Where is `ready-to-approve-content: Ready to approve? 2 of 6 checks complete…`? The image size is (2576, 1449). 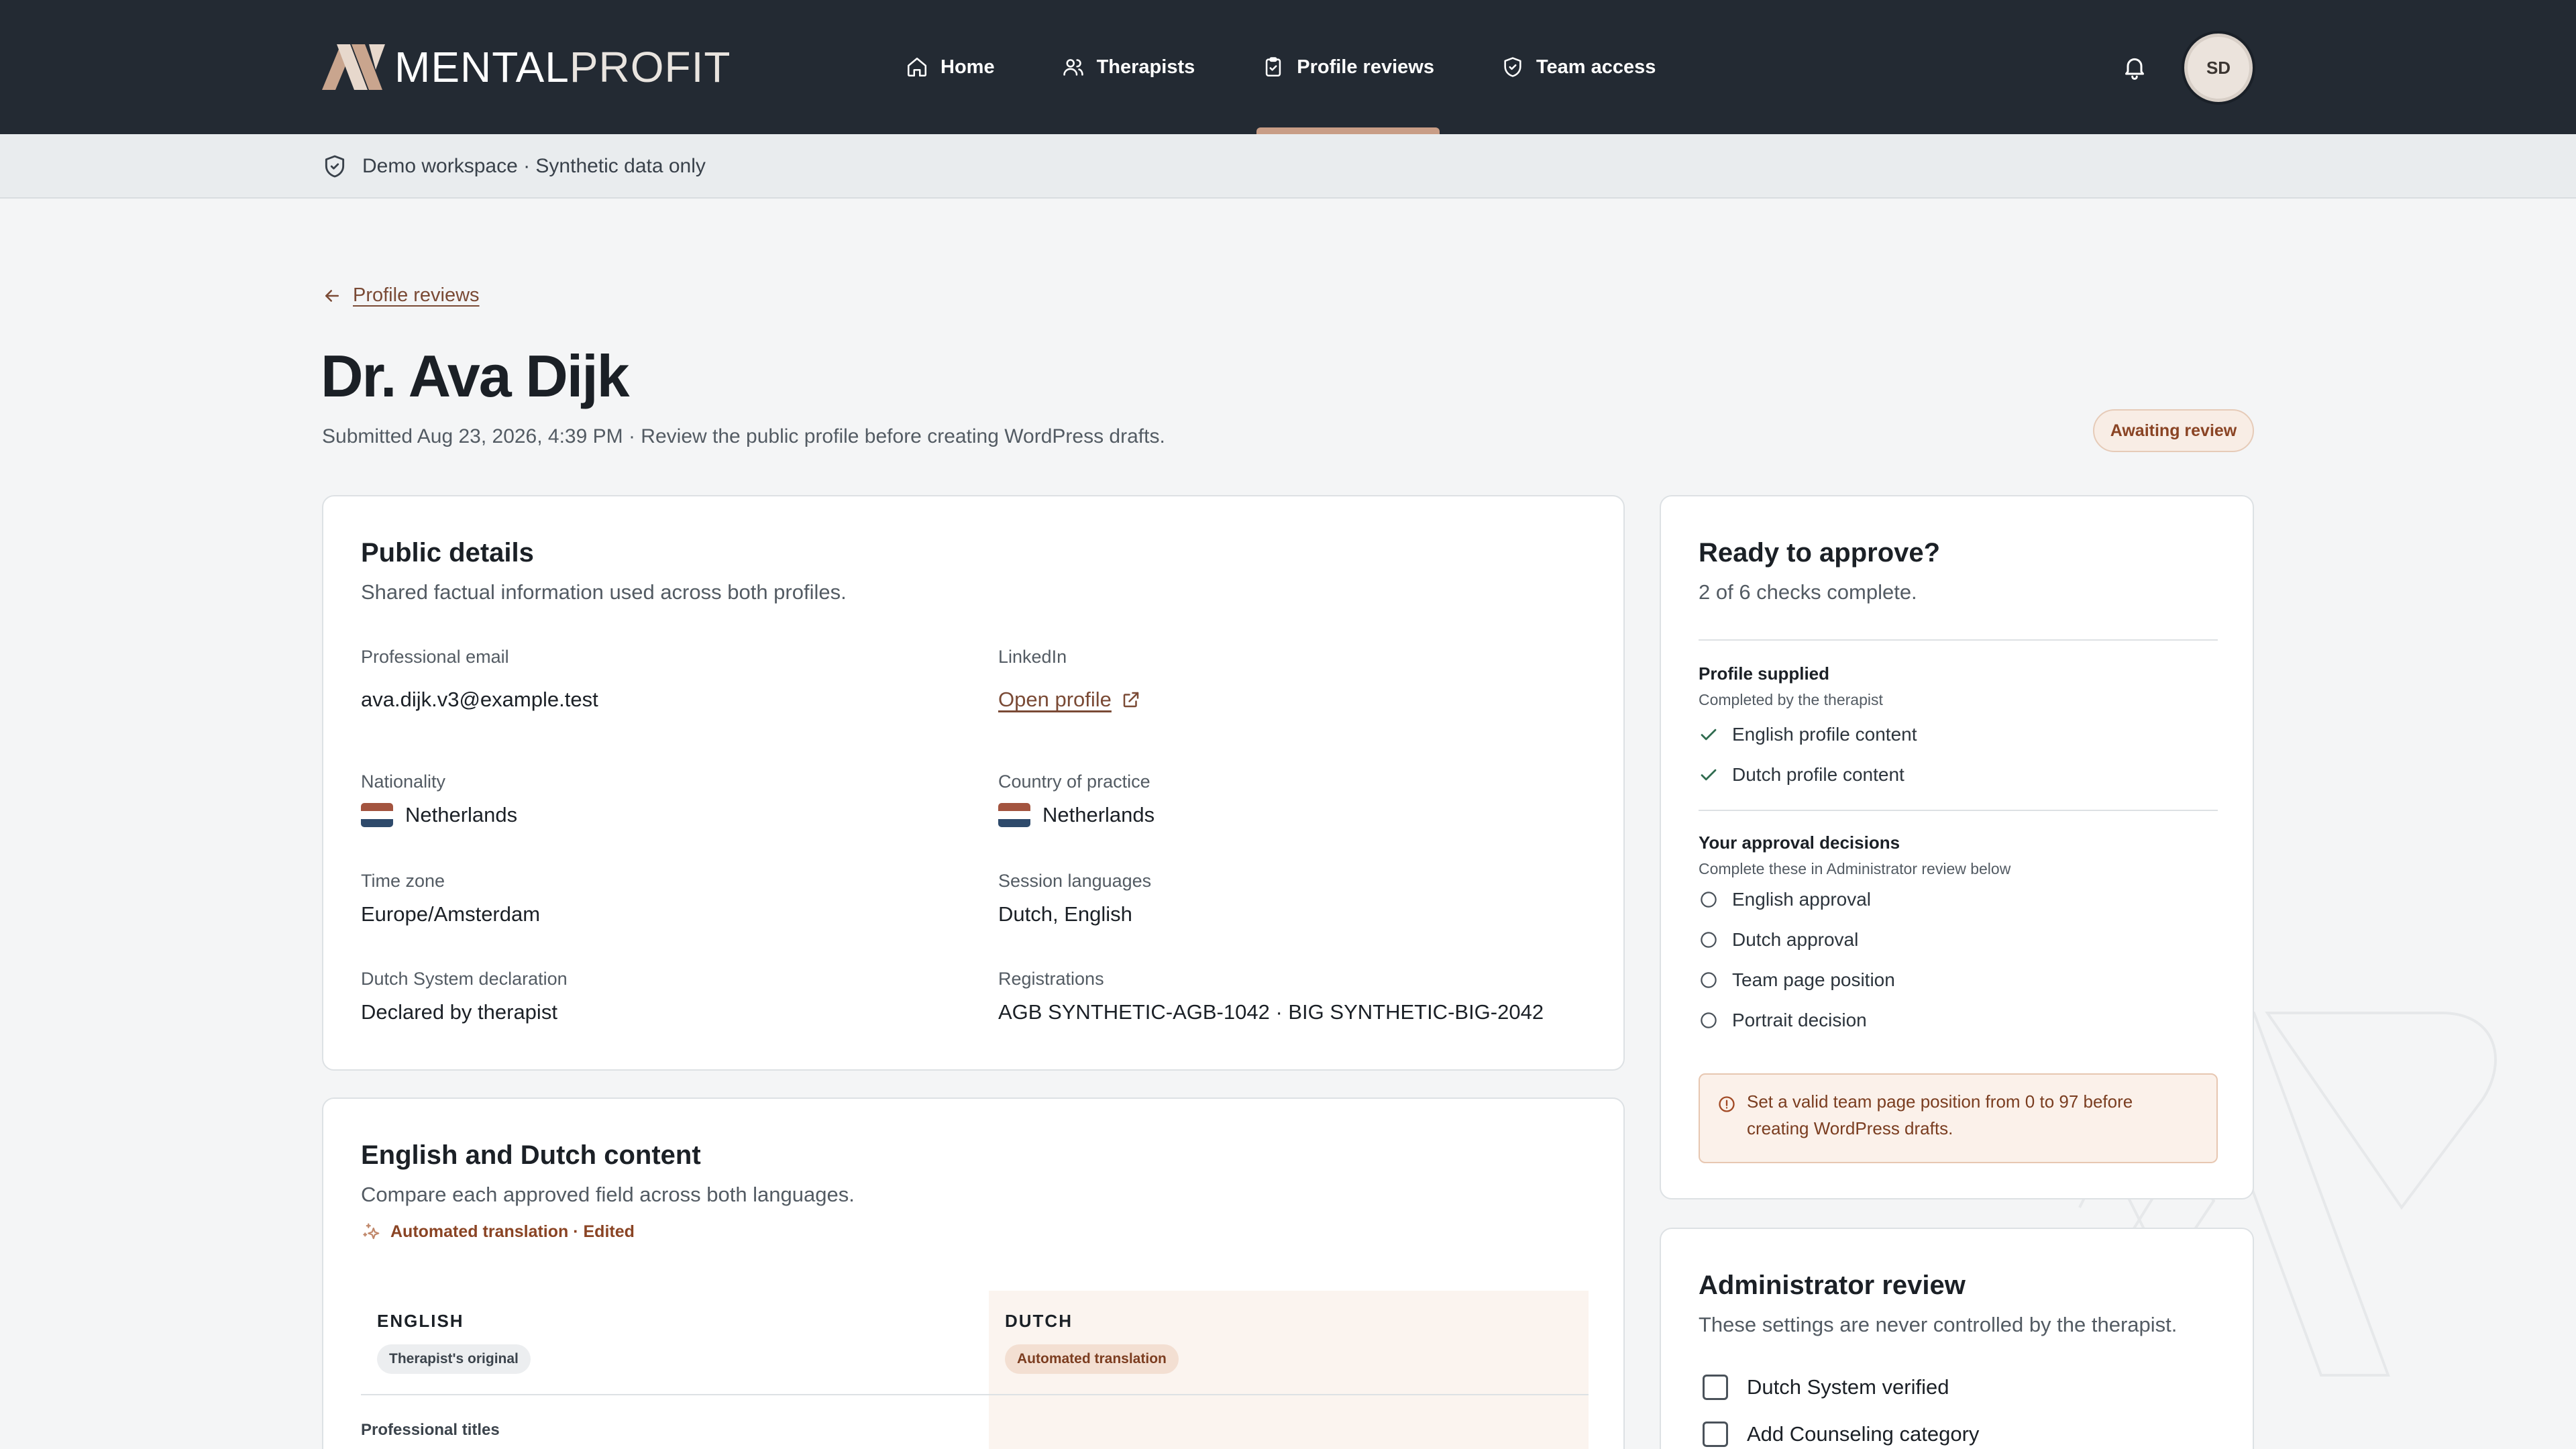 ready-to-approve-content: Ready to approve? 2 of 6 checks complete… is located at coordinates (1958, 789).